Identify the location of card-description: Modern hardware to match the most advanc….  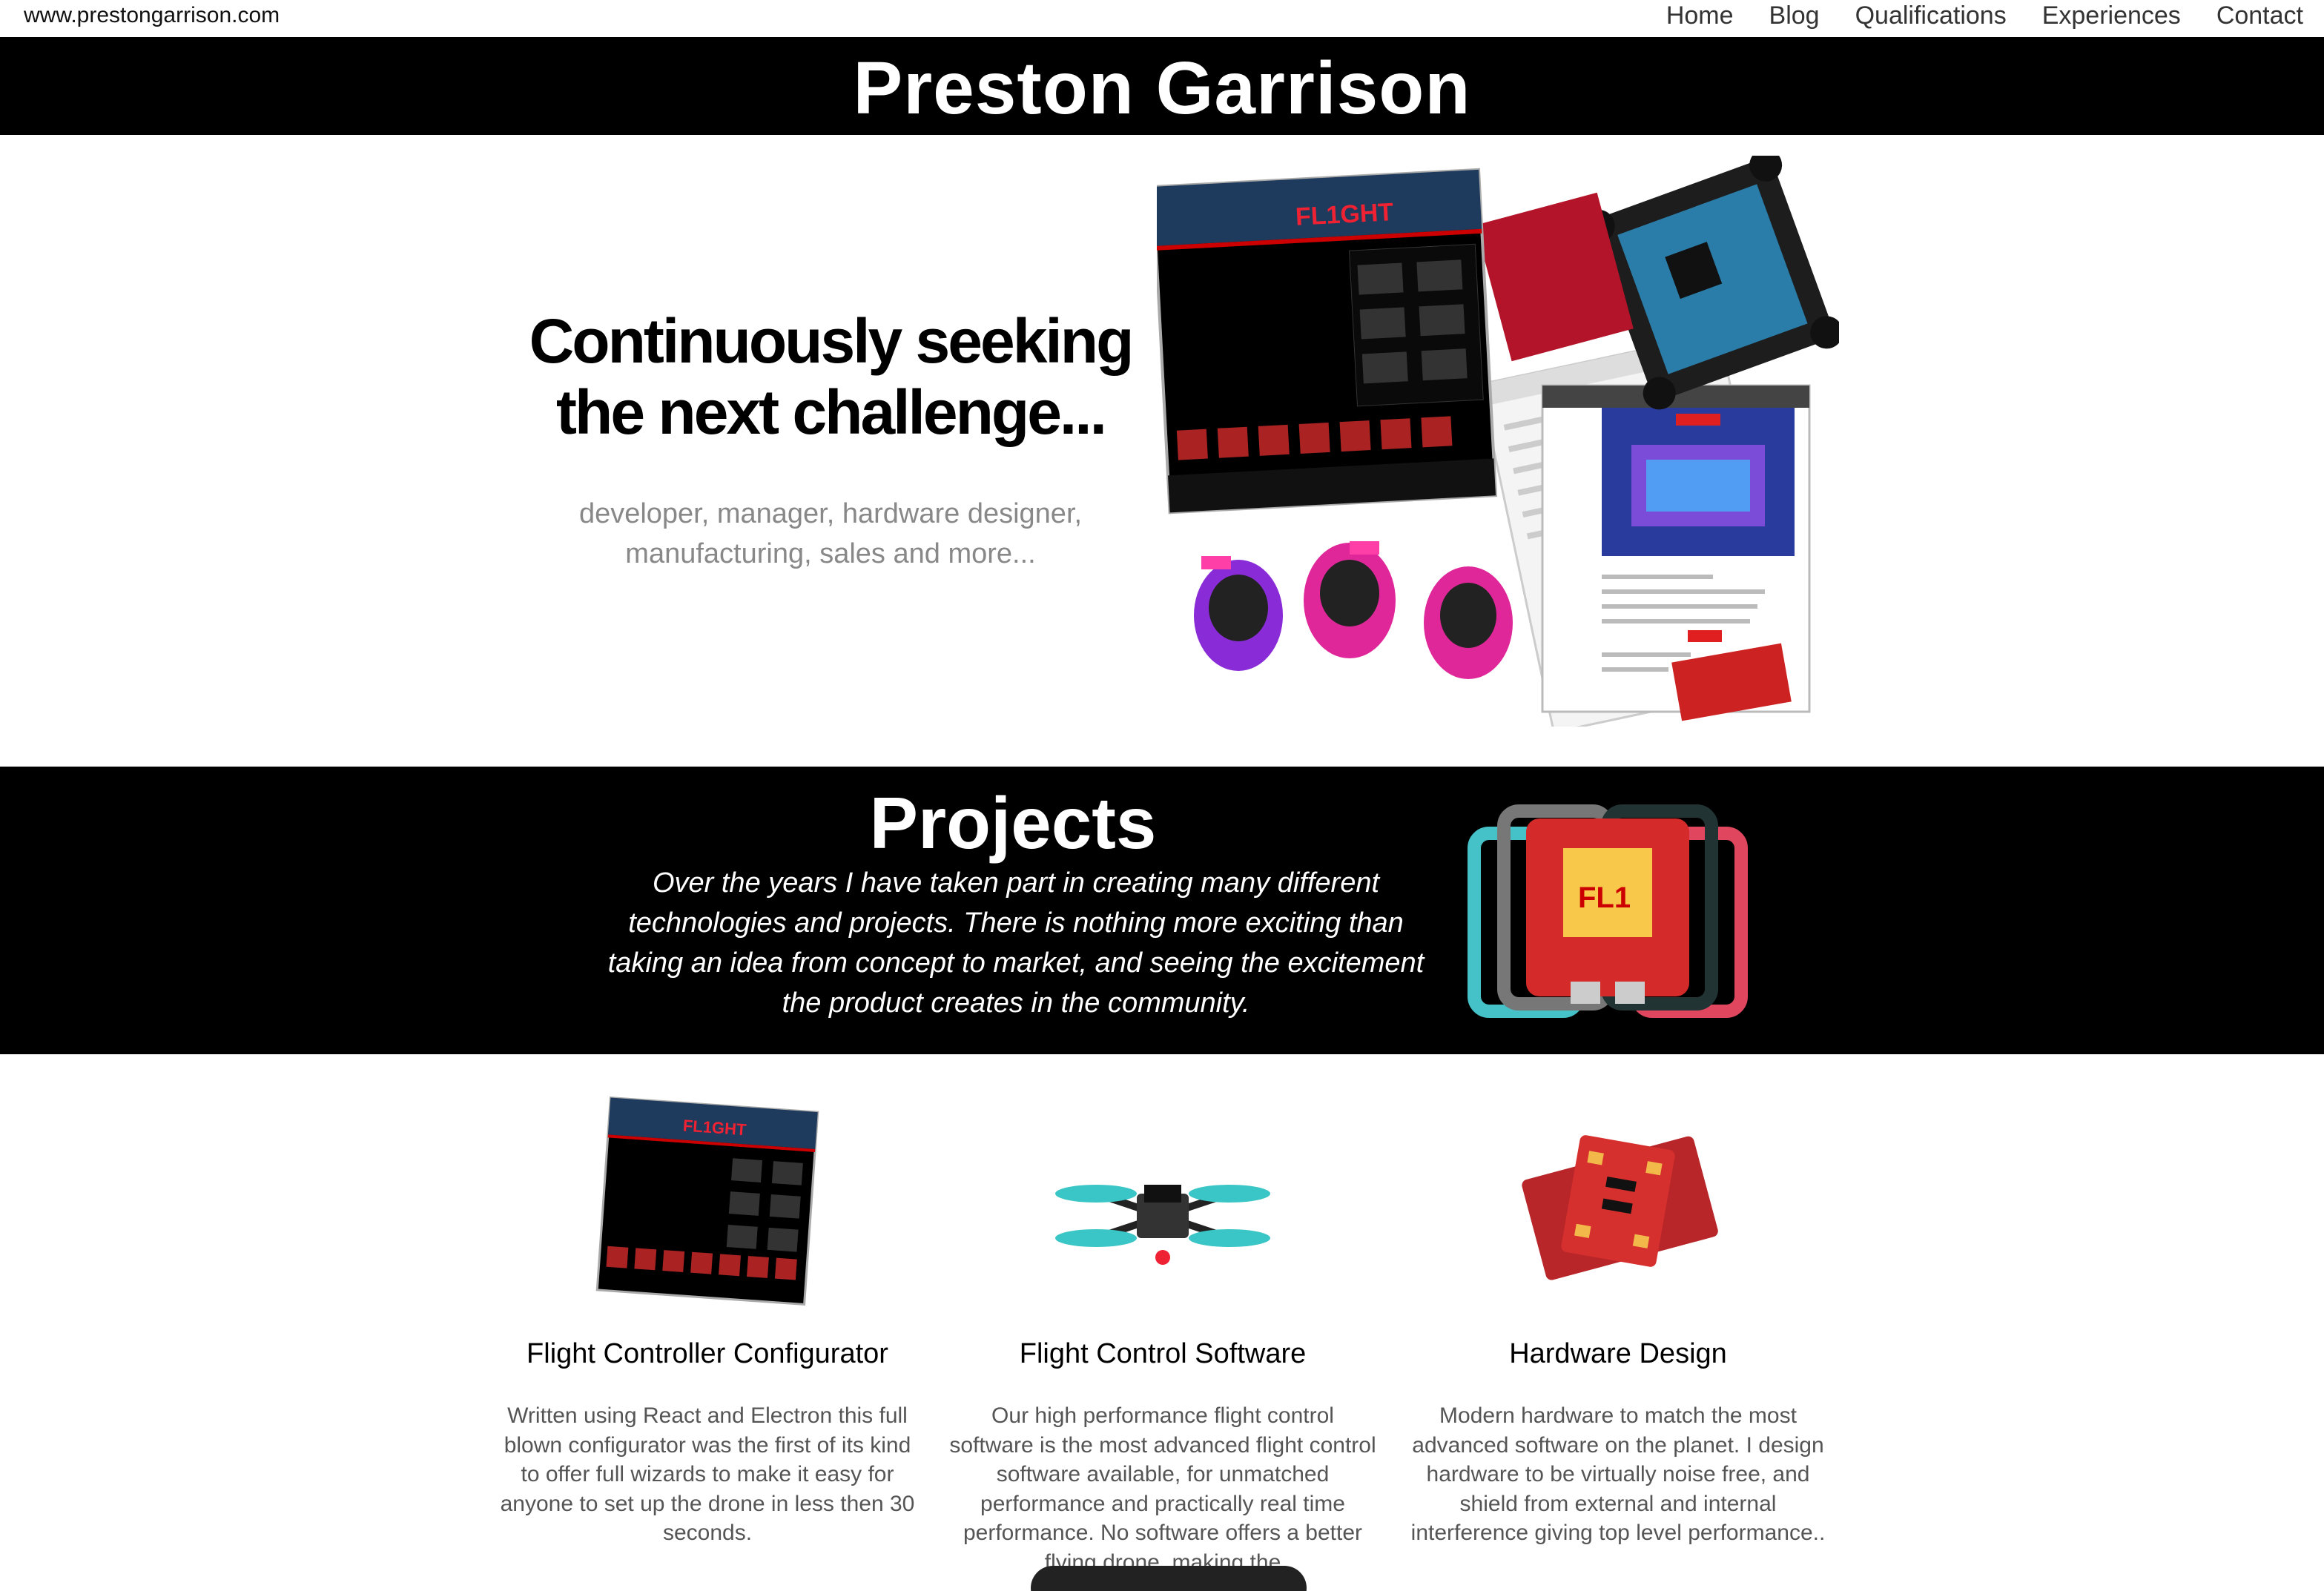
(1618, 1474).